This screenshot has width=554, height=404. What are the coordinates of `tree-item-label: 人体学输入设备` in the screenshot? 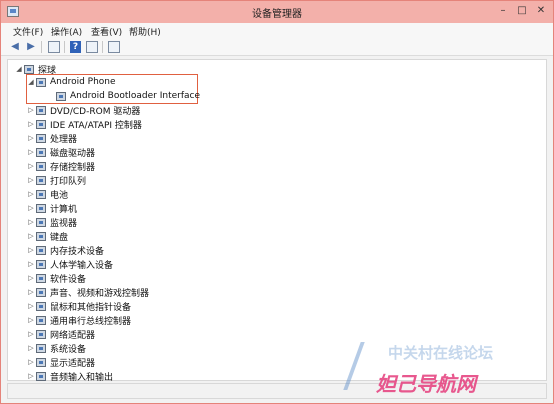 It's located at (82, 265).